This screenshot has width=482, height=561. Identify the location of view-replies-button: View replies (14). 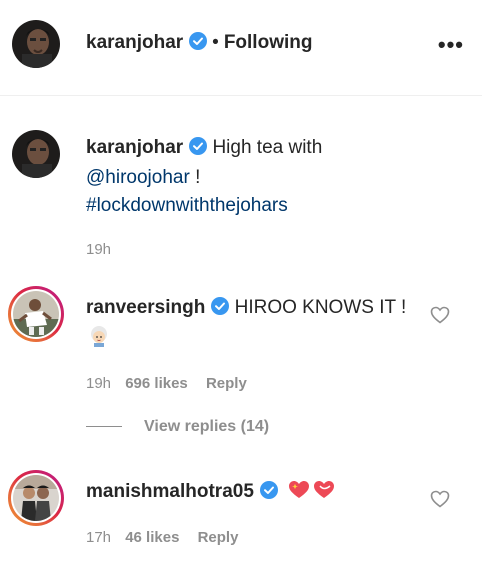
(177, 427).